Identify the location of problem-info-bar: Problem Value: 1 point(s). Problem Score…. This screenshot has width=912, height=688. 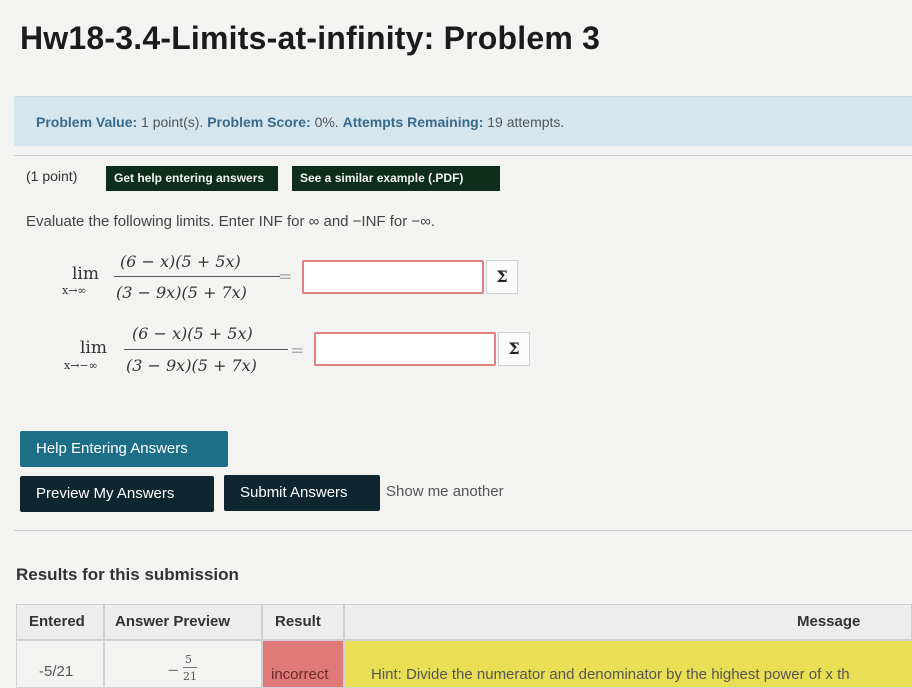
(463, 121).